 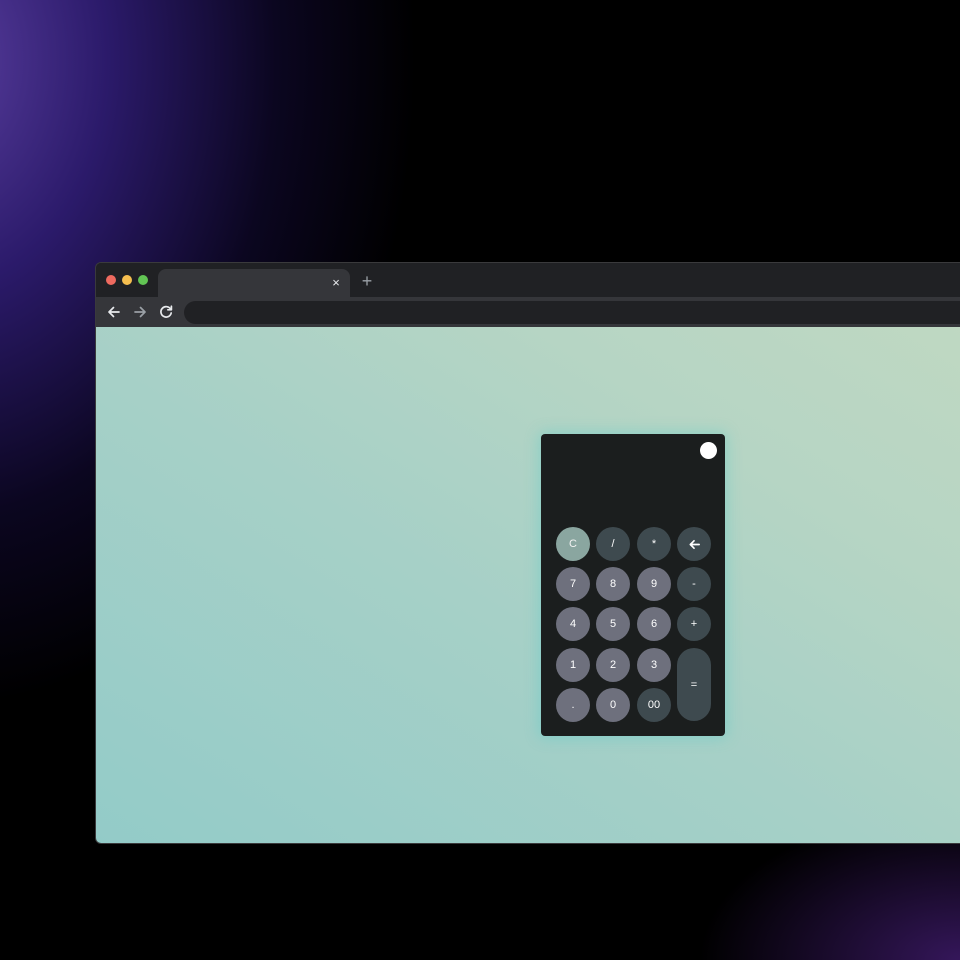 I want to click on calculator: C / * 7 8 9 - 4 5 6 + 1 2 3 = . 0 00, so click(x=633, y=585).